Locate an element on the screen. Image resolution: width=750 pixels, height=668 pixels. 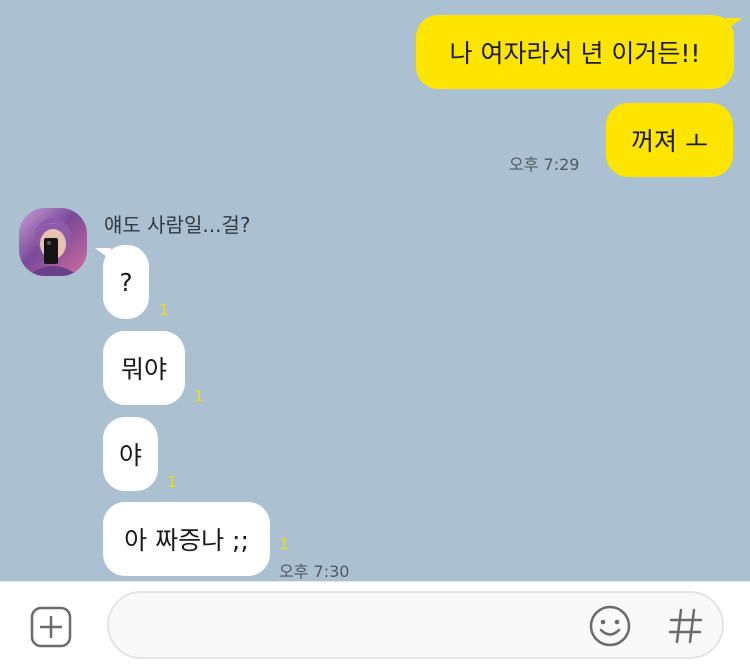
avatar is located at coordinates (53, 242).